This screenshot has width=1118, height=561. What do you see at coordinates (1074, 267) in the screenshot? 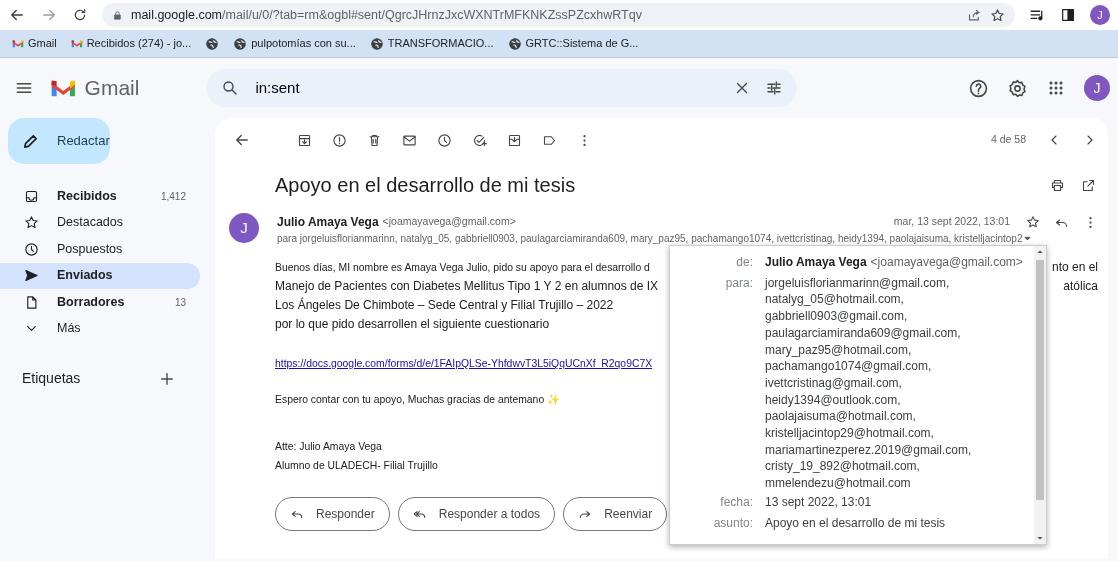
I see `body-text: nto en el` at bounding box center [1074, 267].